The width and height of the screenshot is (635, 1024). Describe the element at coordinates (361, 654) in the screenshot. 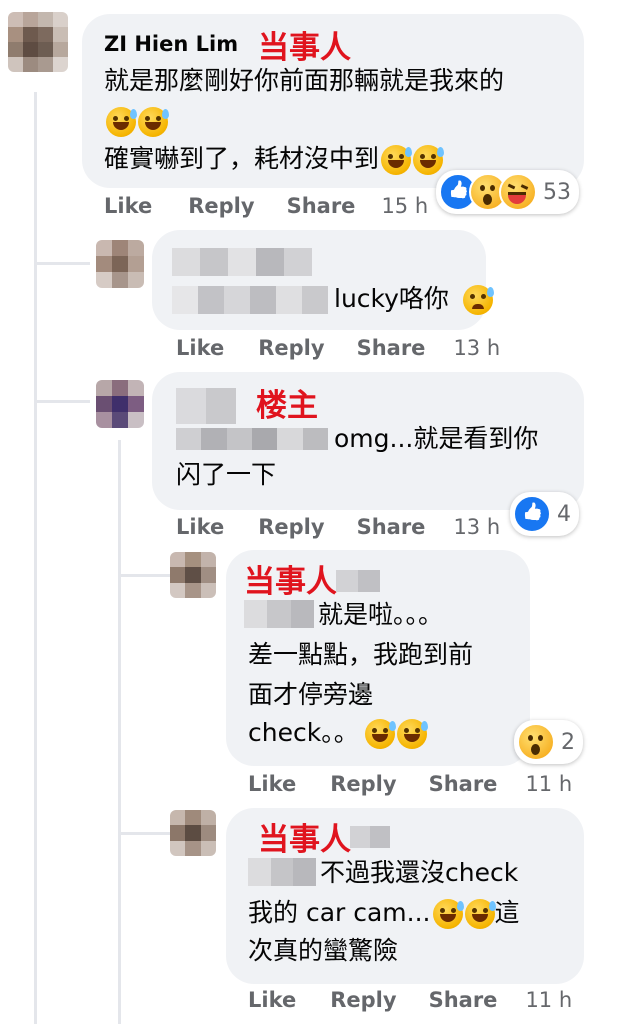

I see `comment-text: 差一點點，我跑到前` at that location.